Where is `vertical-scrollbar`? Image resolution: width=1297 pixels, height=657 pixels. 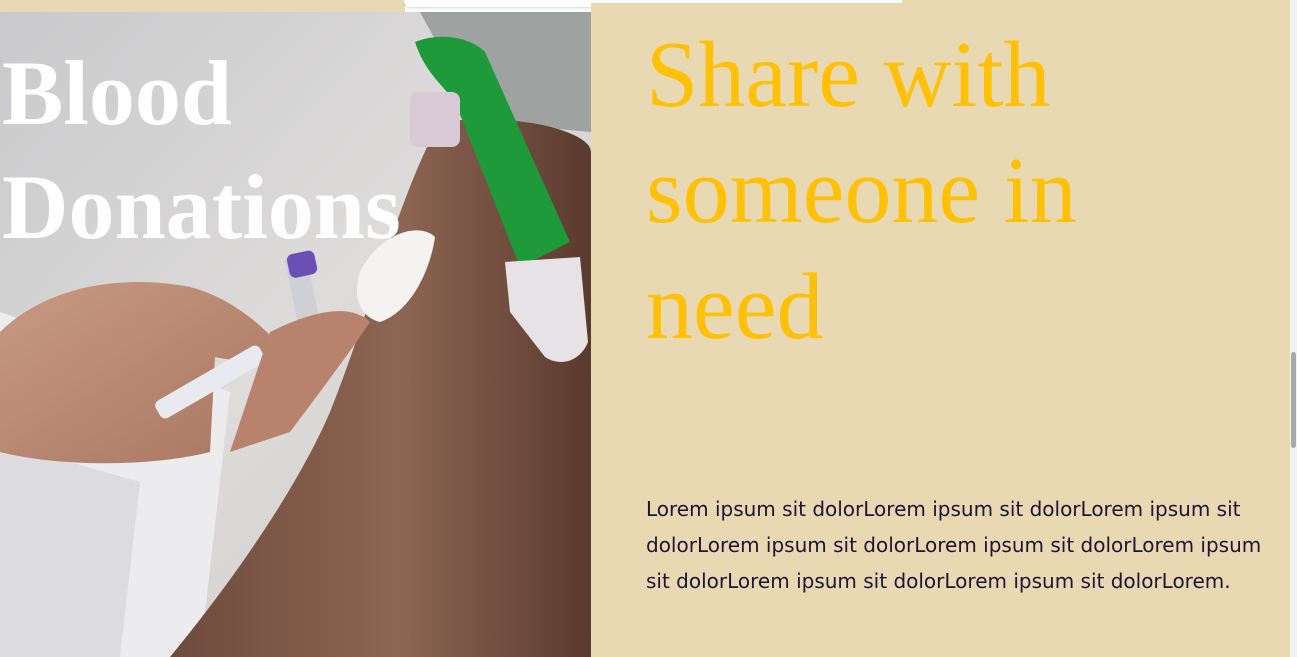
vertical-scrollbar is located at coordinates (1293, 328).